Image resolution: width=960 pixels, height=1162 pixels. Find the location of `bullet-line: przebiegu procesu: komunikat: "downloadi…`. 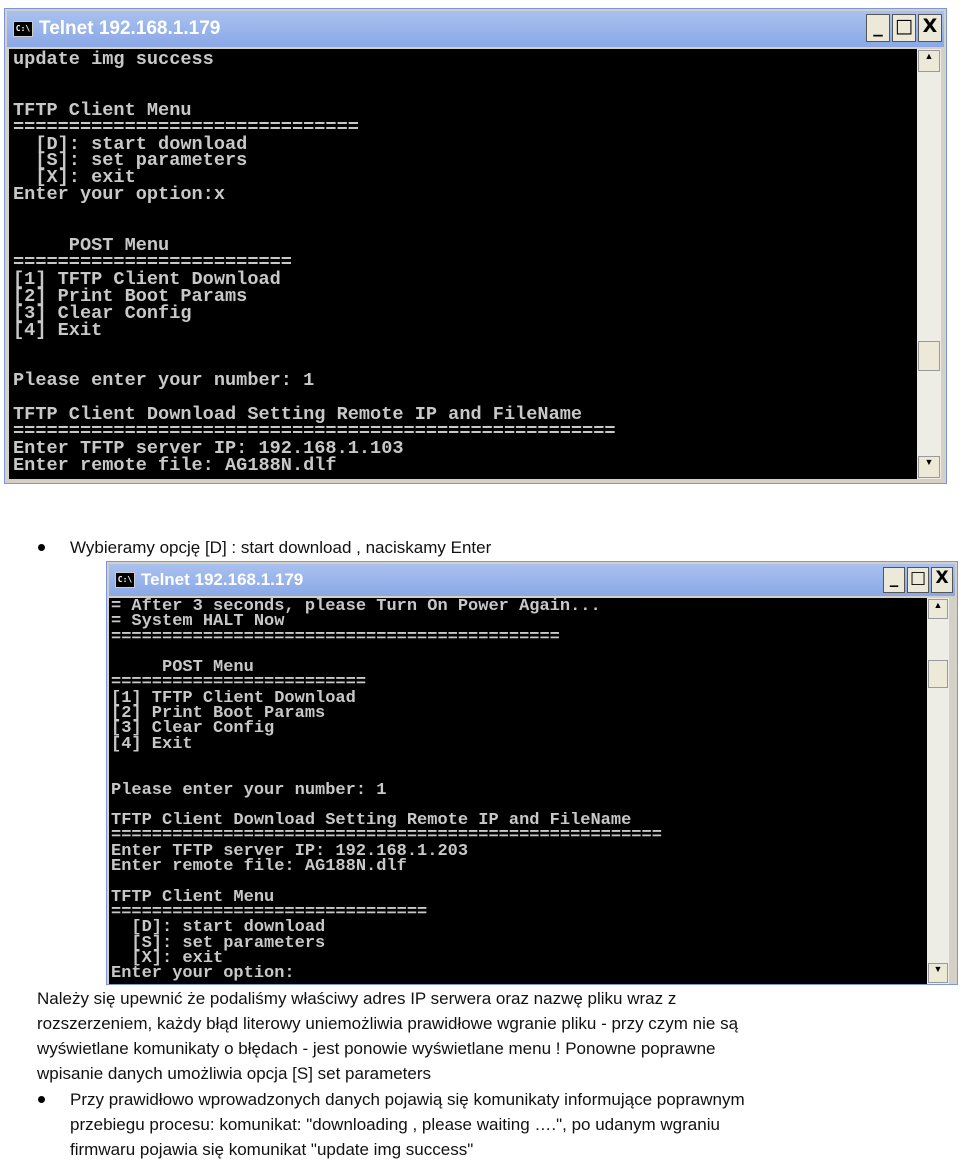

bullet-line: przebiegu procesu: komunikat: "downloadi… is located at coordinates (395, 1124).